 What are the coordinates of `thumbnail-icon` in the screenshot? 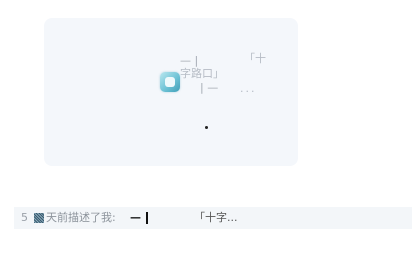 It's located at (39, 218).